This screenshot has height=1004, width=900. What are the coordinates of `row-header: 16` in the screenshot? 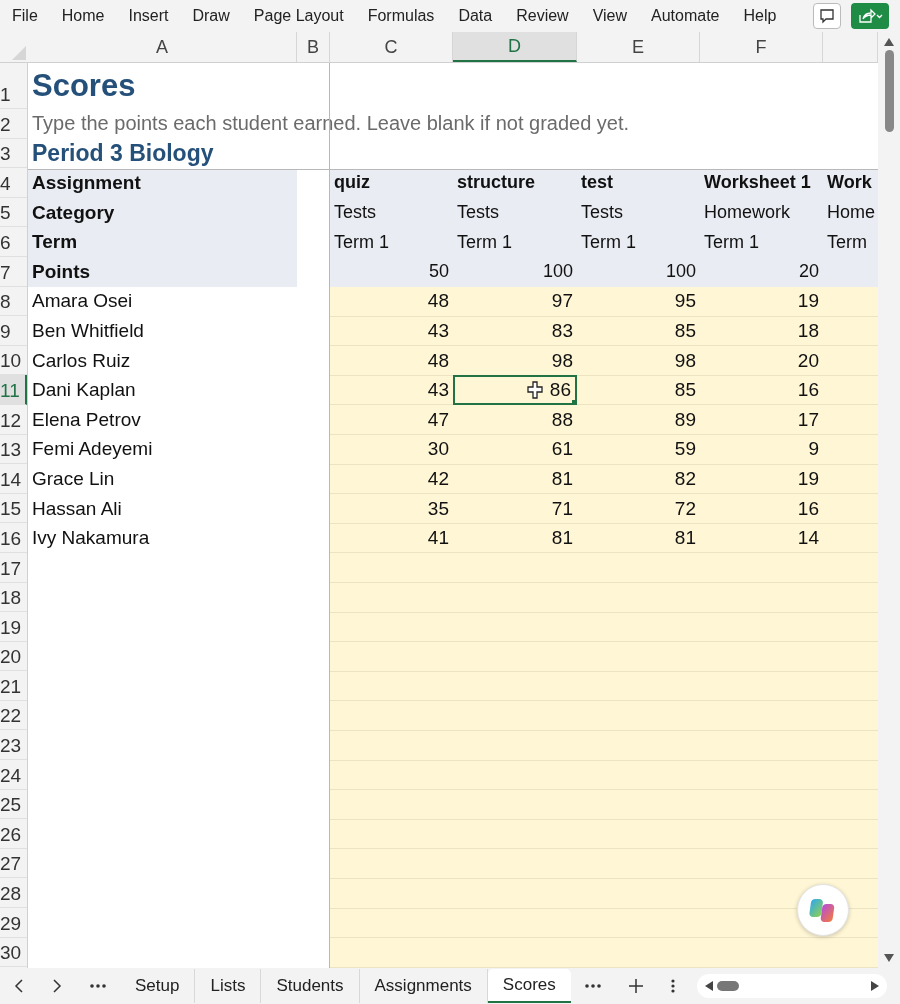 It's located at (13, 538).